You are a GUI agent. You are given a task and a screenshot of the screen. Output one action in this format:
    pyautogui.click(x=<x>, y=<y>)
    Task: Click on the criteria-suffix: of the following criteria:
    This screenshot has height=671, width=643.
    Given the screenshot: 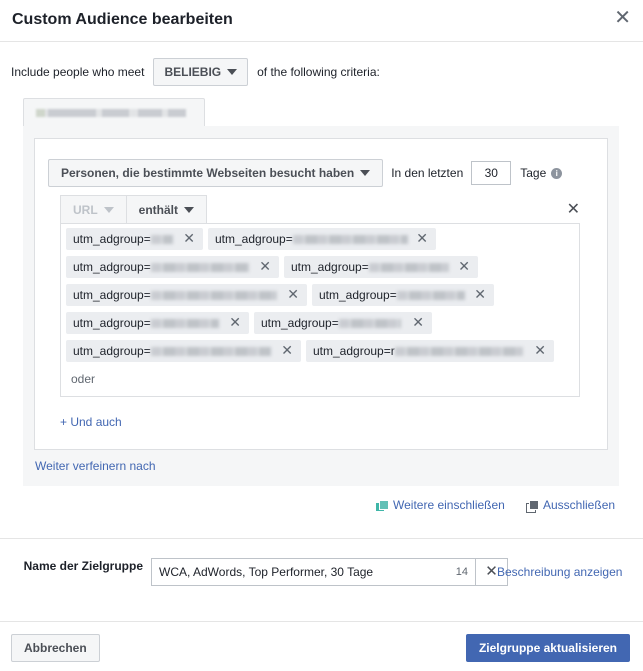 What is the action you would take?
    pyautogui.click(x=318, y=72)
    